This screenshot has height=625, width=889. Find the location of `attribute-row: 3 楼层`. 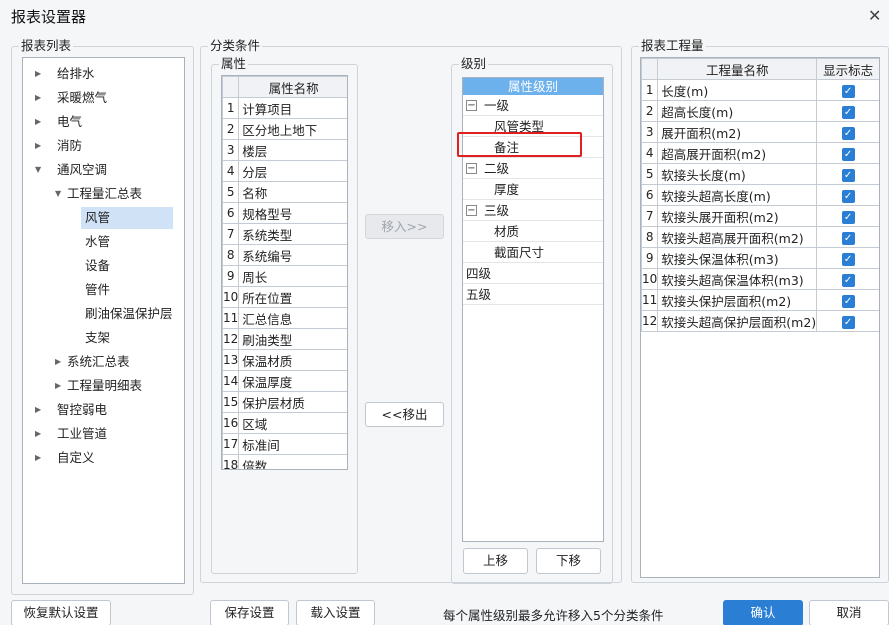

attribute-row: 3 楼层 is located at coordinates (284, 150).